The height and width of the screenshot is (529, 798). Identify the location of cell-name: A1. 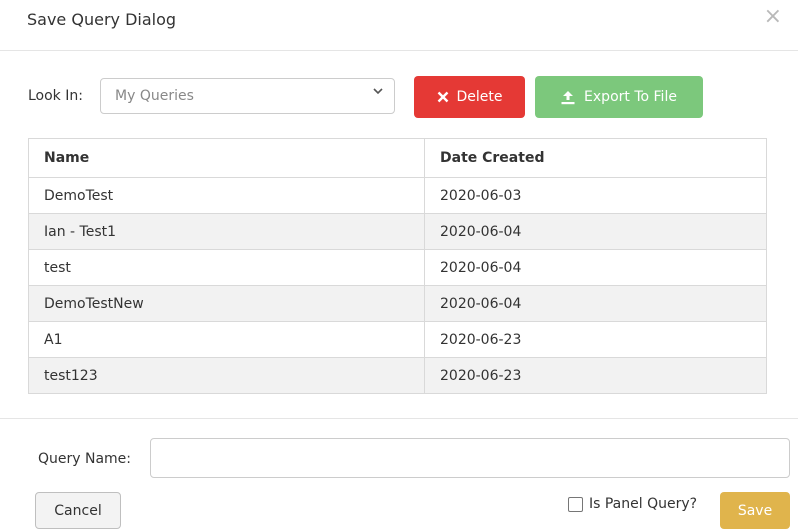
(227, 339).